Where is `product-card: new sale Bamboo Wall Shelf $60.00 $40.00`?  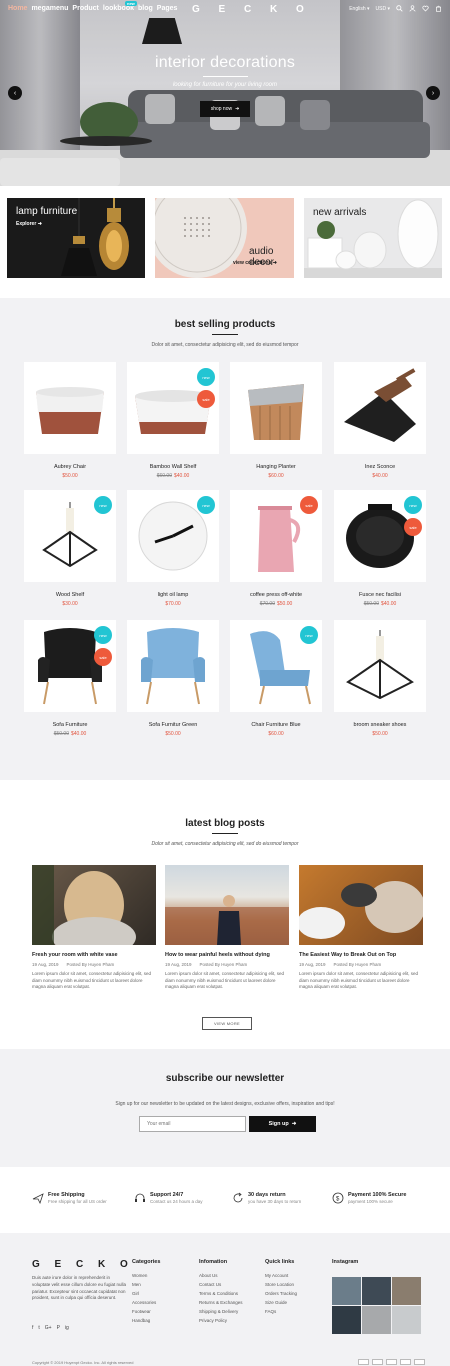
product-card: new sale Bamboo Wall Shelf $60.00 $40.00 is located at coordinates (173, 420).